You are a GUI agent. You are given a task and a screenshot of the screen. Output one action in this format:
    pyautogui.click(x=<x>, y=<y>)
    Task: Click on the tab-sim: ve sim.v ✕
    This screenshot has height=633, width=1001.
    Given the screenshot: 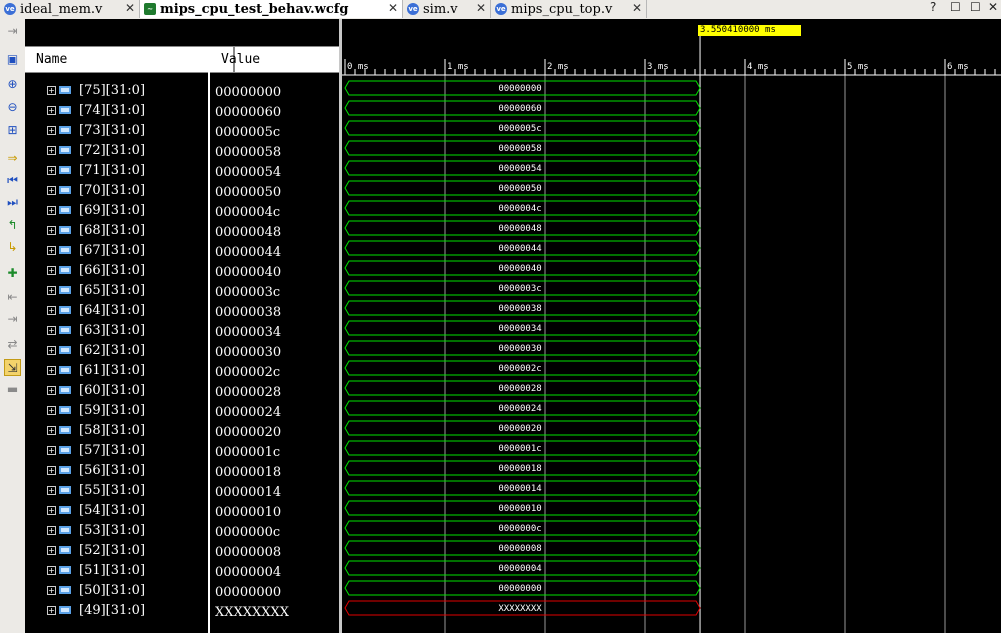 What is the action you would take?
    pyautogui.click(x=447, y=9)
    